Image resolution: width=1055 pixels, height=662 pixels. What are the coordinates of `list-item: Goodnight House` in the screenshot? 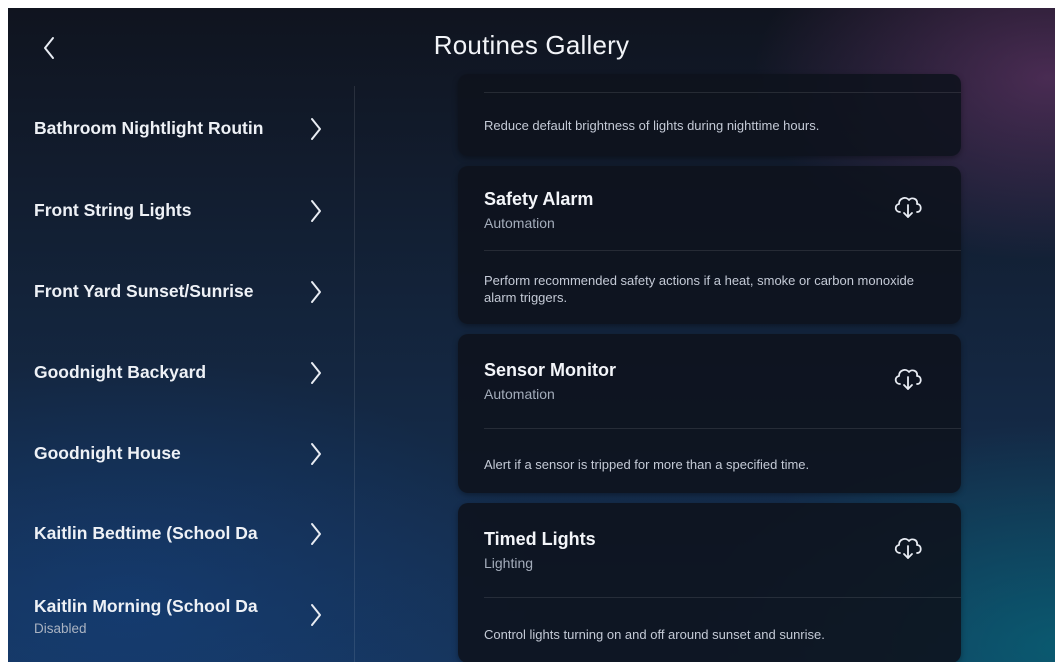 It's located at (181, 446).